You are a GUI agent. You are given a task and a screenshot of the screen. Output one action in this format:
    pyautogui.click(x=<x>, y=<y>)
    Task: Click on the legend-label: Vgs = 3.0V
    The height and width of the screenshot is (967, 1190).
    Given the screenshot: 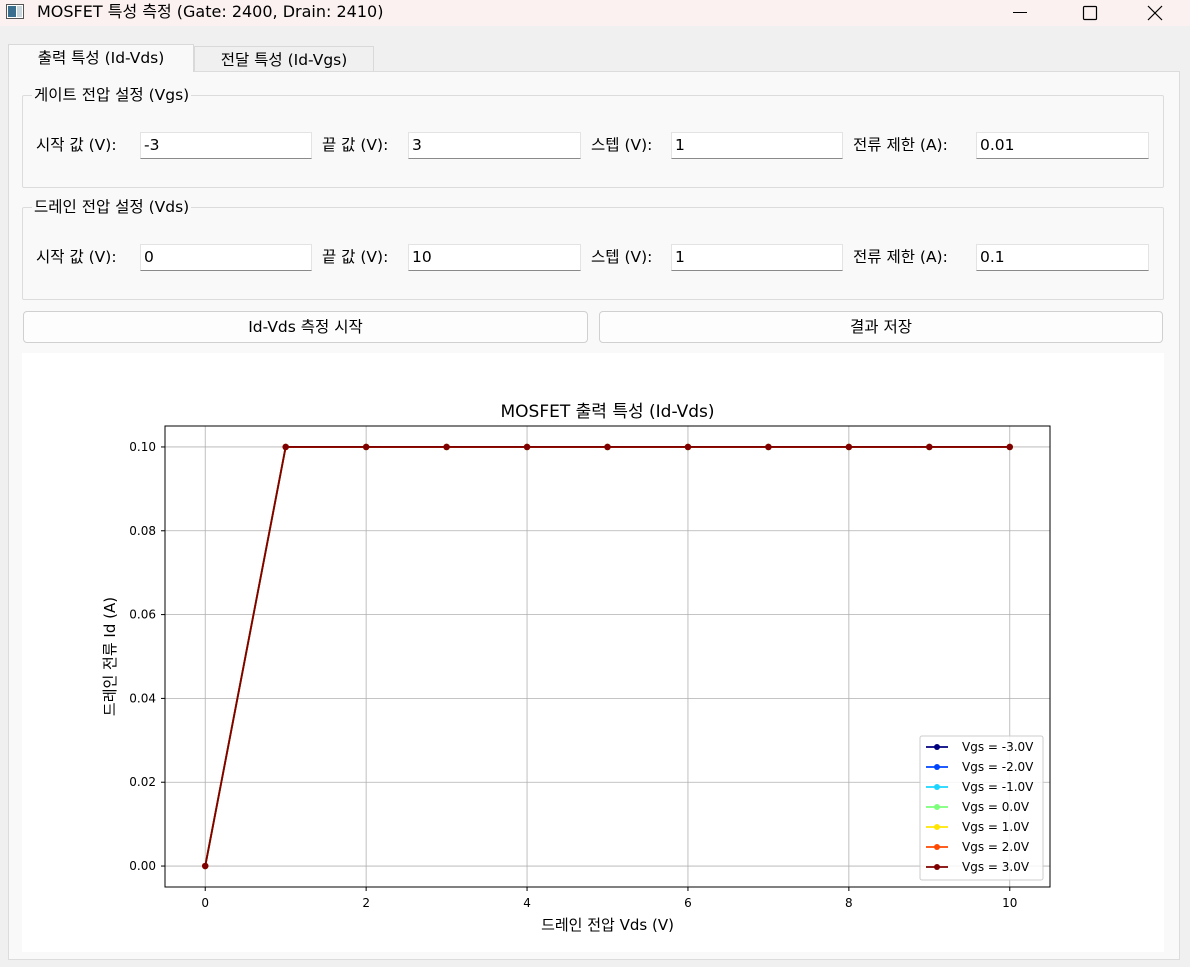 What is the action you would take?
    pyautogui.click(x=996, y=867)
    